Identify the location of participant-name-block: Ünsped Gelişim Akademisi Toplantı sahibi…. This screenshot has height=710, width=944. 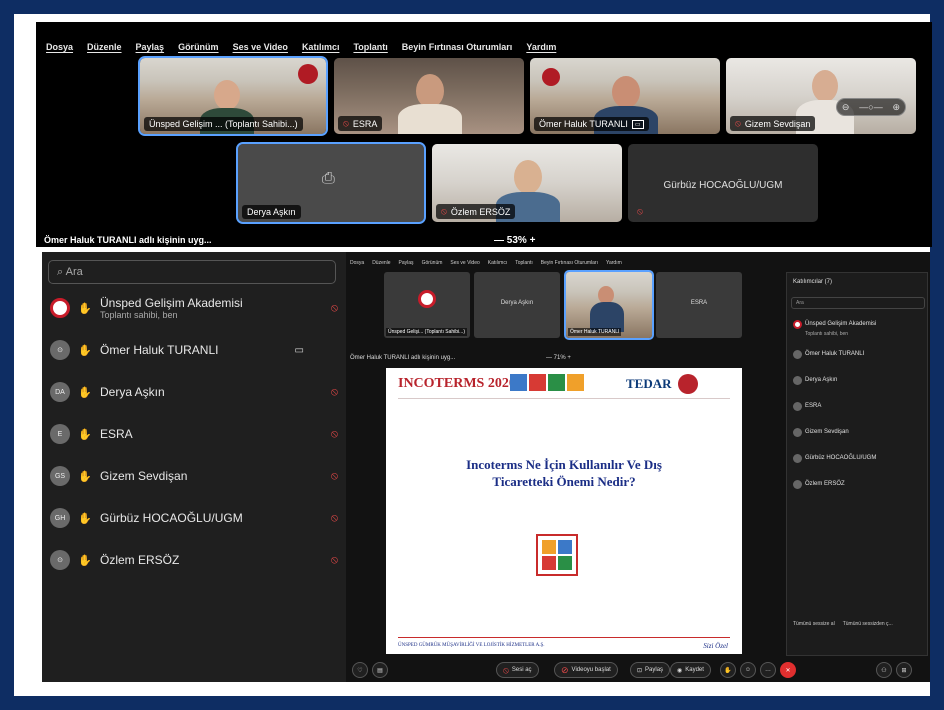
(171, 308).